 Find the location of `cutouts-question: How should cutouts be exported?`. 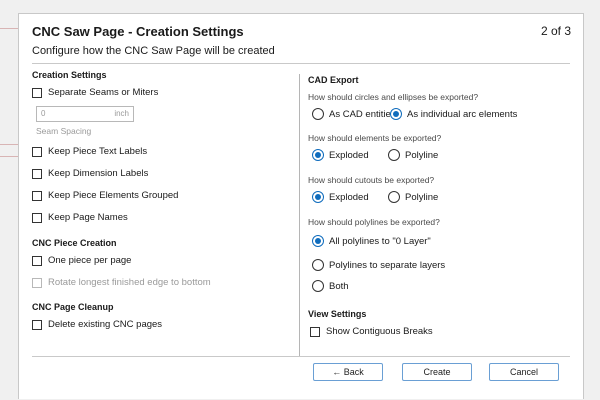

cutouts-question: How should cutouts be exported? is located at coordinates (371, 180).